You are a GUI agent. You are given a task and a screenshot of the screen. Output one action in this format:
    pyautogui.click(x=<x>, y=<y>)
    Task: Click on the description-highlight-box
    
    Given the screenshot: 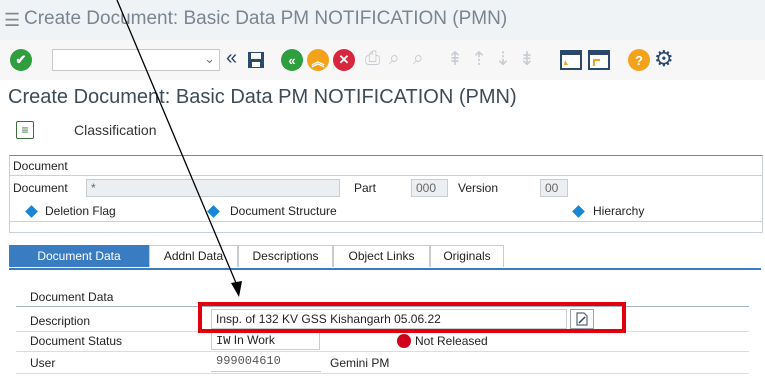 What is the action you would take?
    pyautogui.click(x=412, y=317)
    